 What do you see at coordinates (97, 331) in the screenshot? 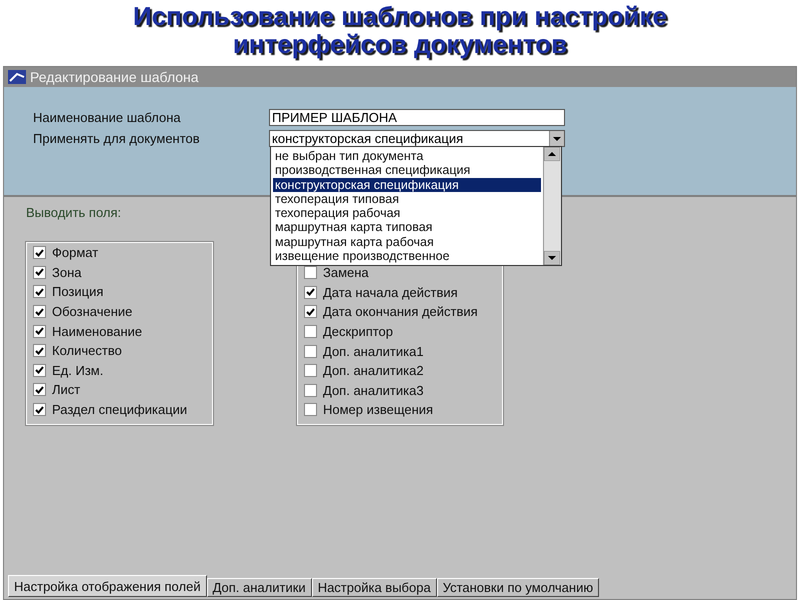
I see `checkbox-label: Наименование` at bounding box center [97, 331].